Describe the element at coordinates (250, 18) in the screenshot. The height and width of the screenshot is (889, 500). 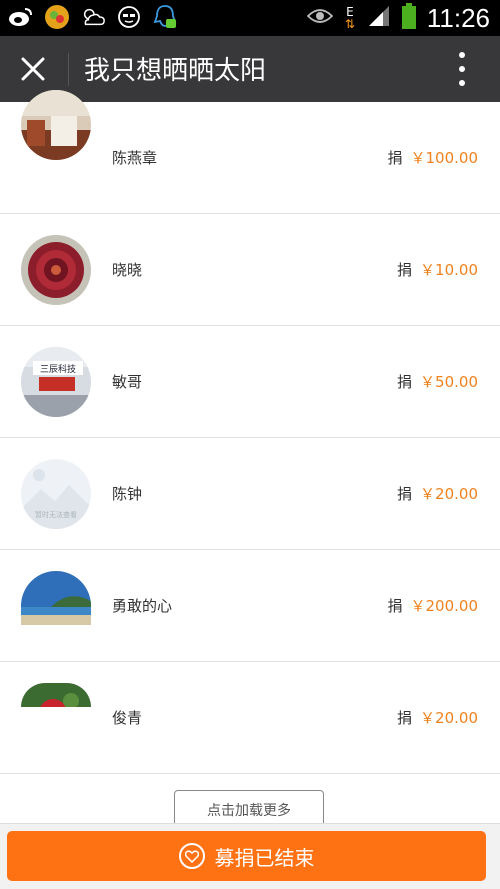
I see `status-bar: E ⇅ 11:26` at that location.